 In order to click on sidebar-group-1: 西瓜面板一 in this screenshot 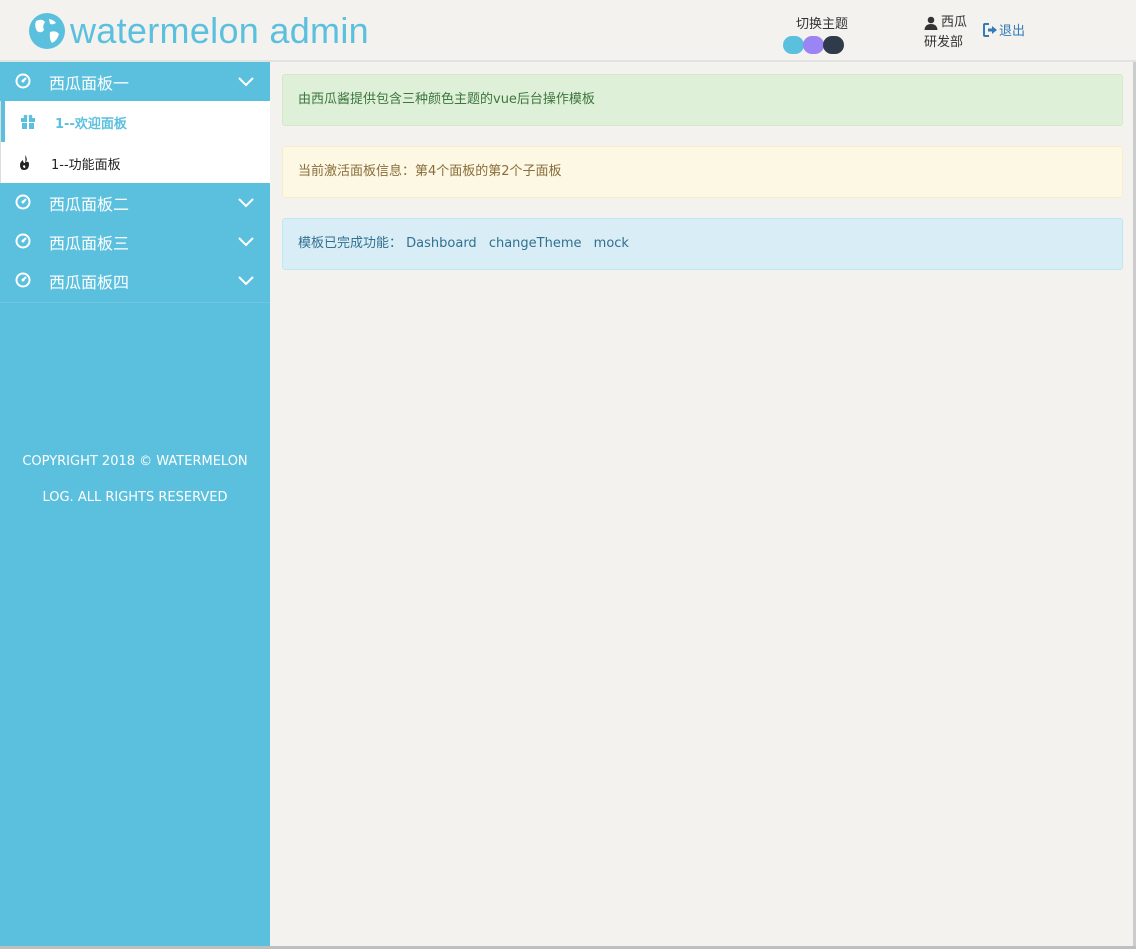, I will do `click(135, 81)`.